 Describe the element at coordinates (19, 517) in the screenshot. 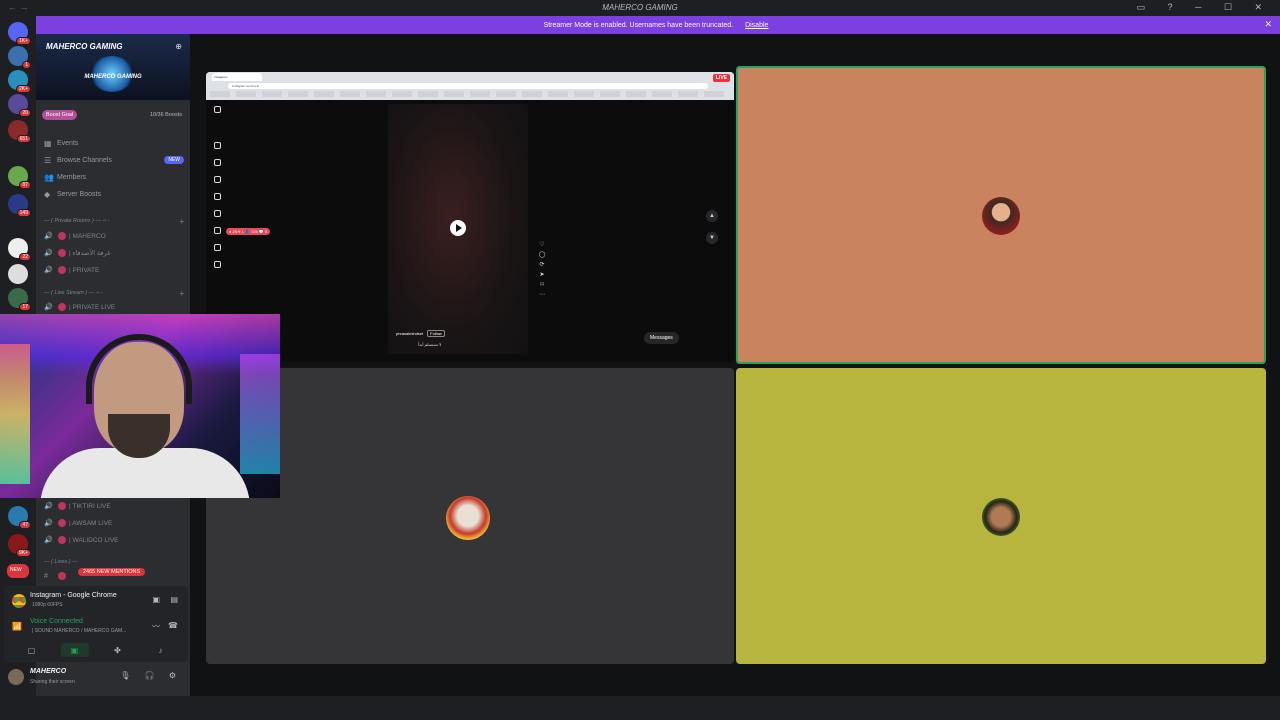

I see `server-icon: 47` at that location.